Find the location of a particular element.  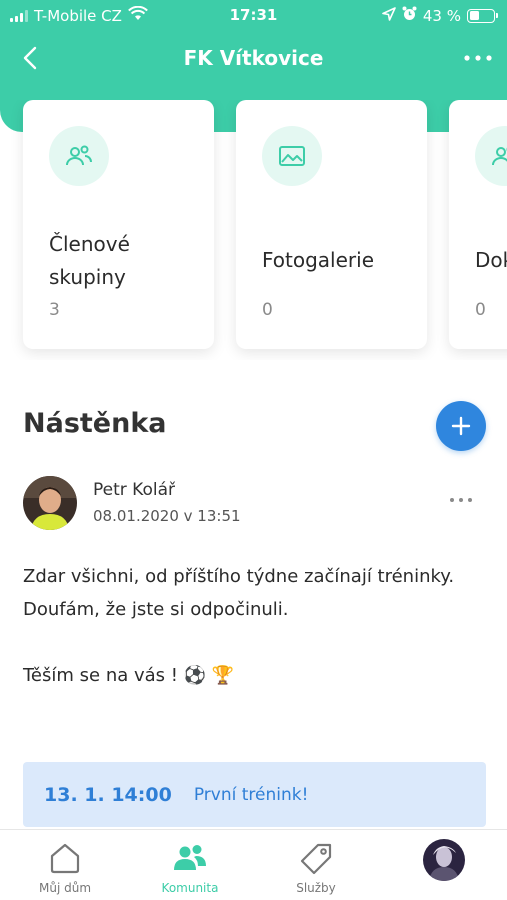

status-bar: T-Mobile CZ 17:31 43 % is located at coordinates (253, 16).